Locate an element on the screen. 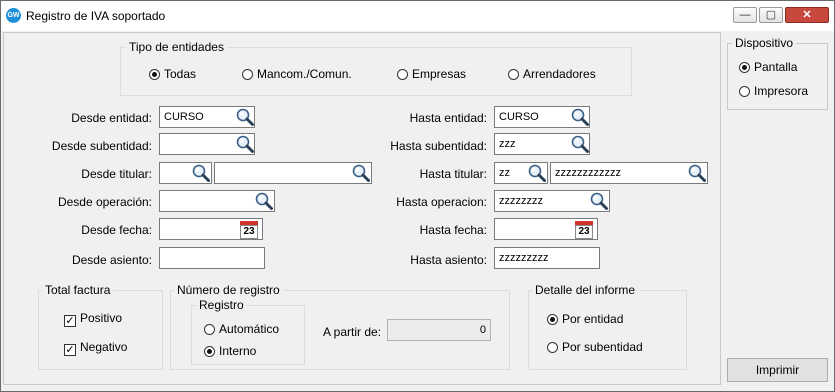 Image resolution: width=835 pixels, height=392 pixels. a-partir-field: 0 is located at coordinates (439, 330).